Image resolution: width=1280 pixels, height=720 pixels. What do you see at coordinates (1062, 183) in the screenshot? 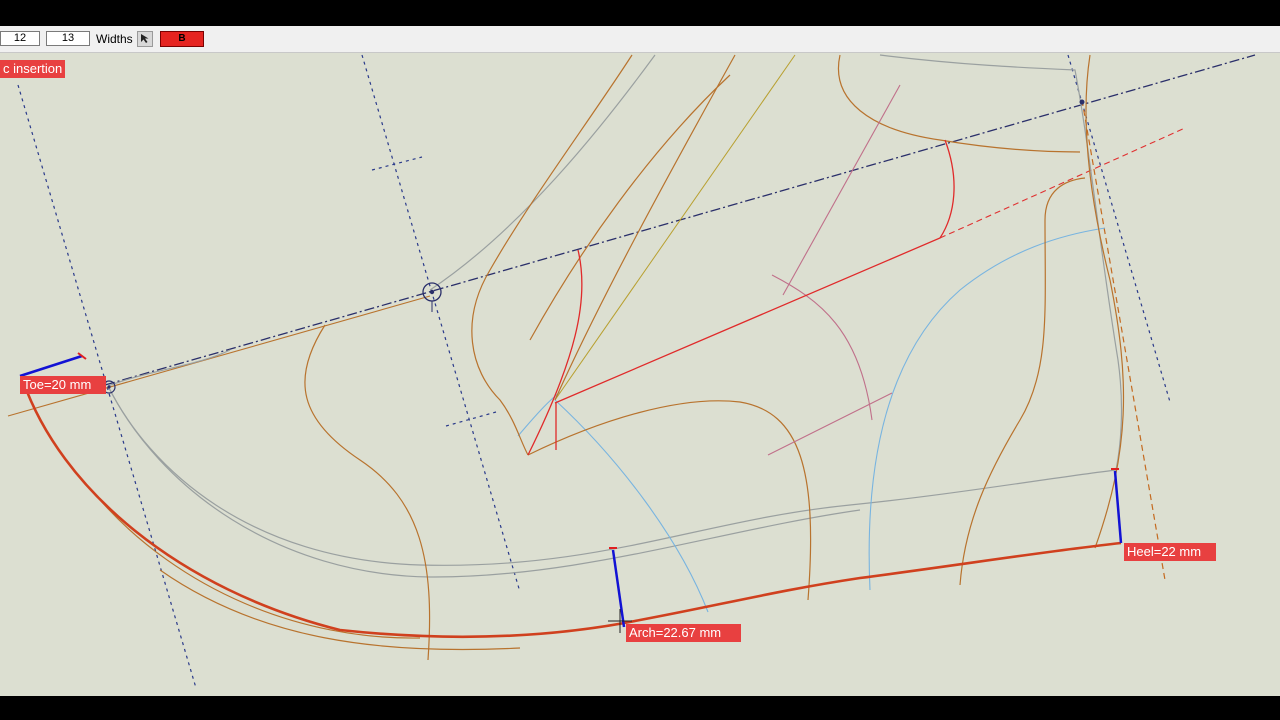
I see `red-dashed-line` at bounding box center [1062, 183].